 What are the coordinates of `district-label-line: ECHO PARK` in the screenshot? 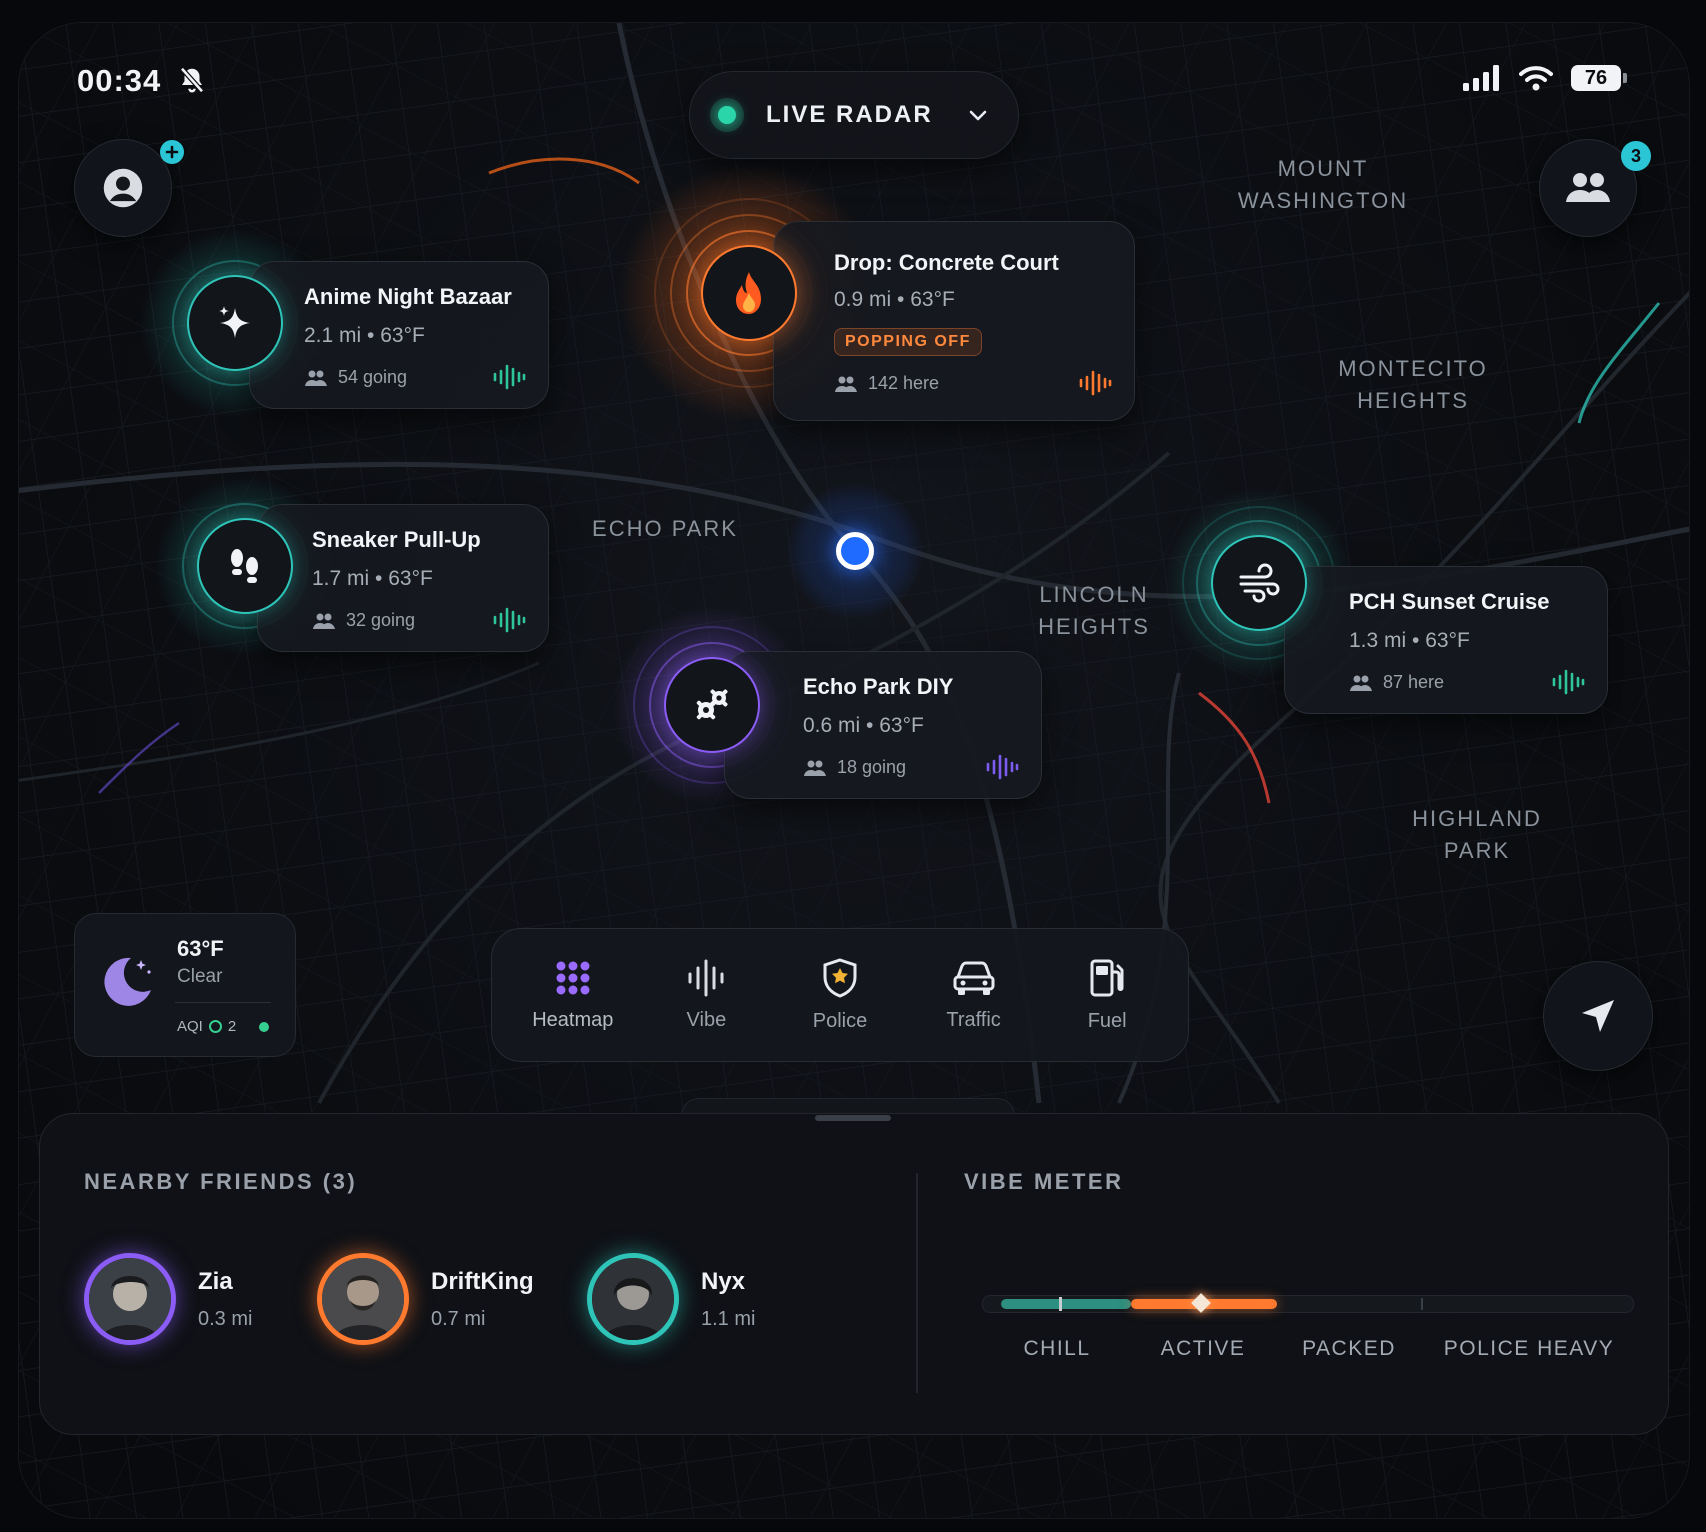 It's located at (665, 528).